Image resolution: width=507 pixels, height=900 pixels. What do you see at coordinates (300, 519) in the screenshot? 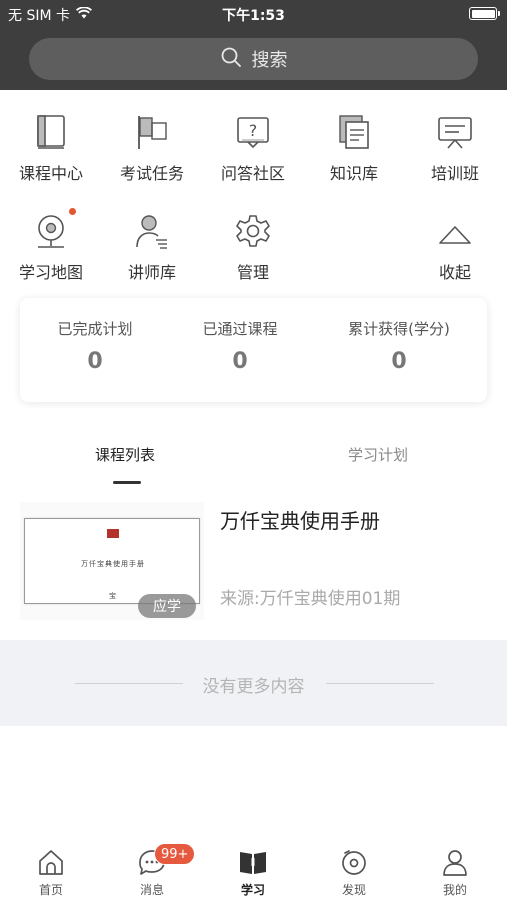
I see `course-title: 万仟宝典使用手册` at bounding box center [300, 519].